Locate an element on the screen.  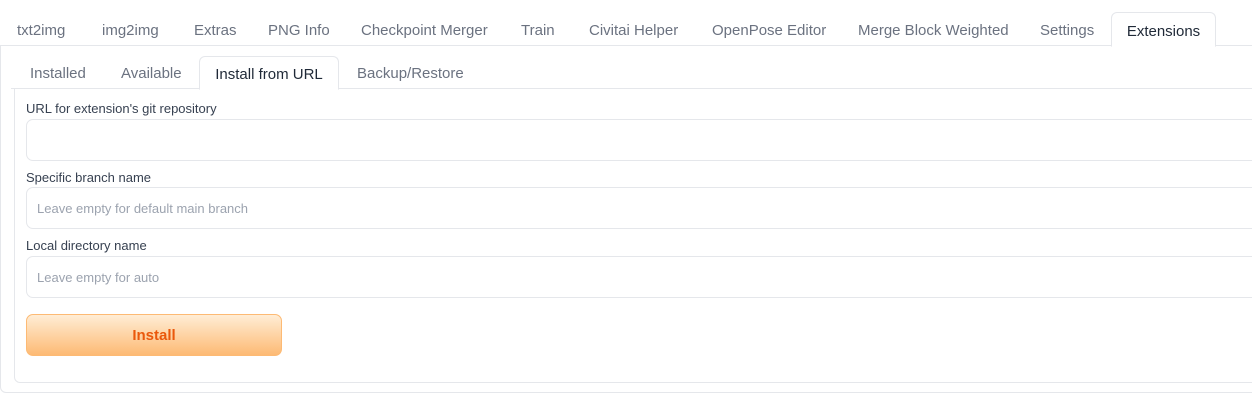
tab-extras: Extras is located at coordinates (215, 28).